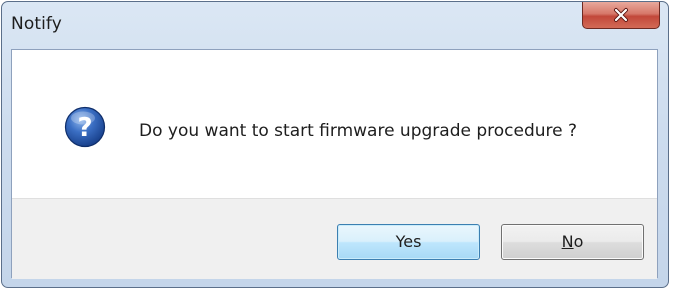 The image size is (674, 294). Describe the element at coordinates (408, 242) in the screenshot. I see `yes-button: Yes` at that location.